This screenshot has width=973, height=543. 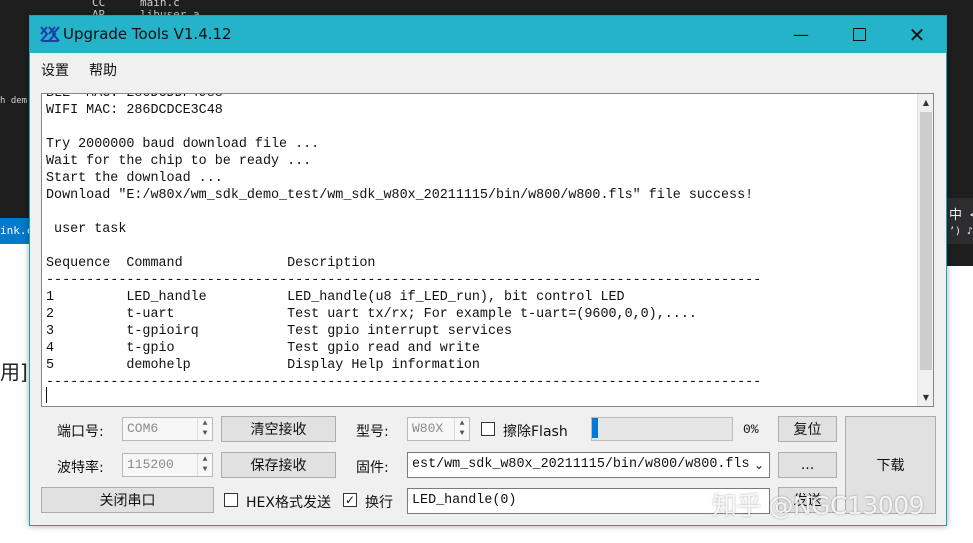 I want to click on baud-select: 115200 ▲ ▼, so click(x=167, y=465).